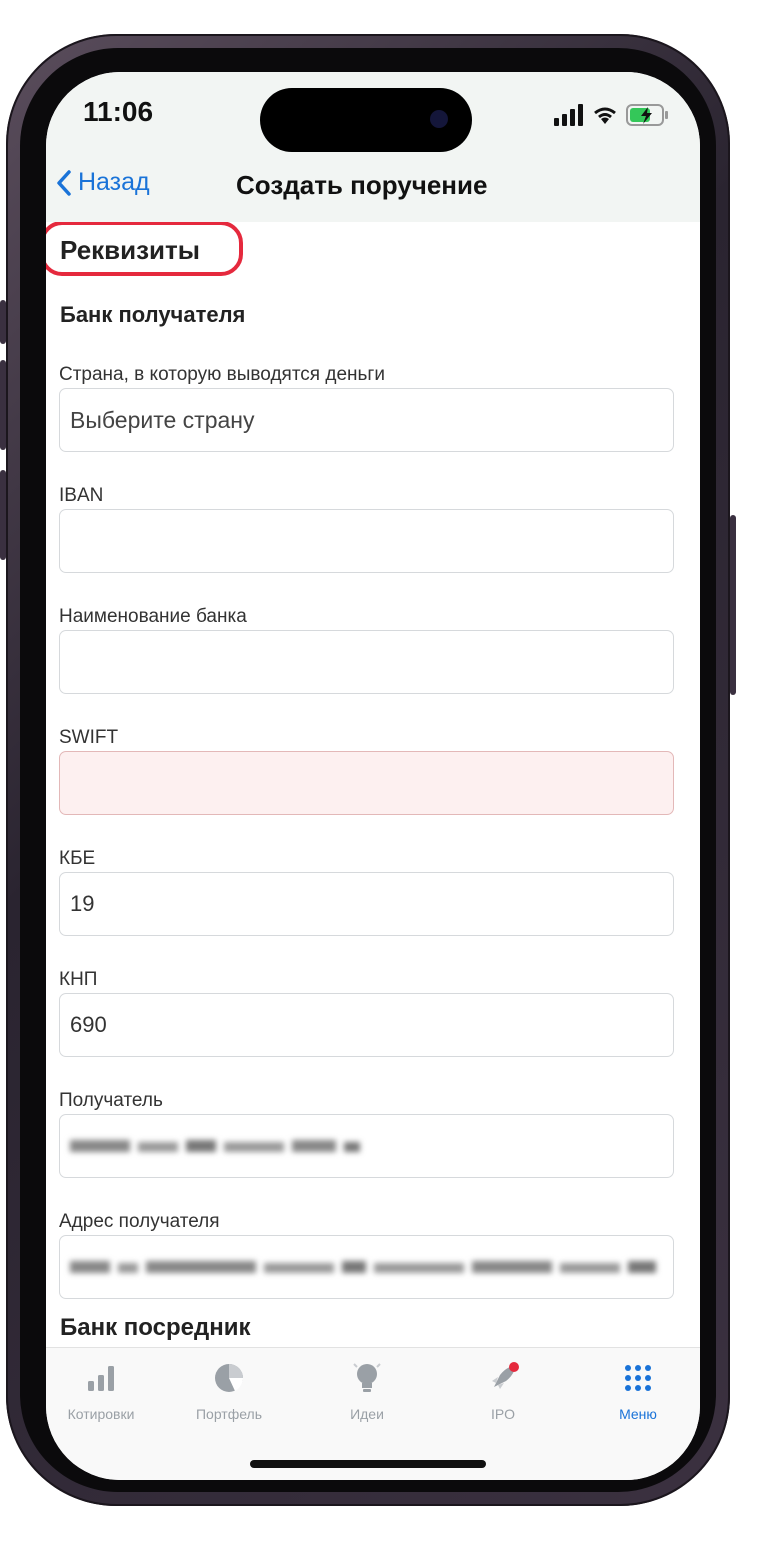 The image size is (761, 1542). What do you see at coordinates (366, 120) in the screenshot?
I see `dynamic-island` at bounding box center [366, 120].